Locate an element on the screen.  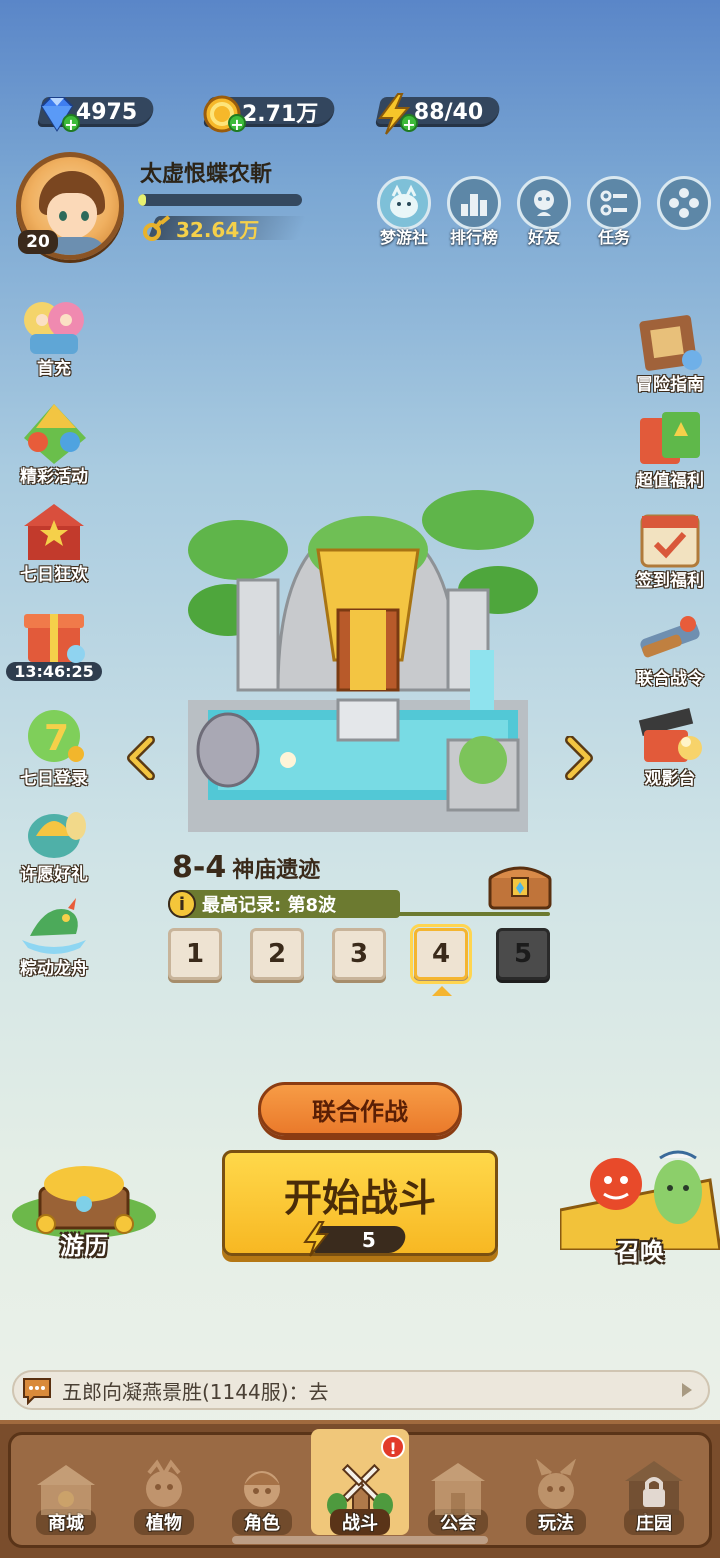
top-nav-dream-club: 梦游社 is located at coordinates (404, 212).